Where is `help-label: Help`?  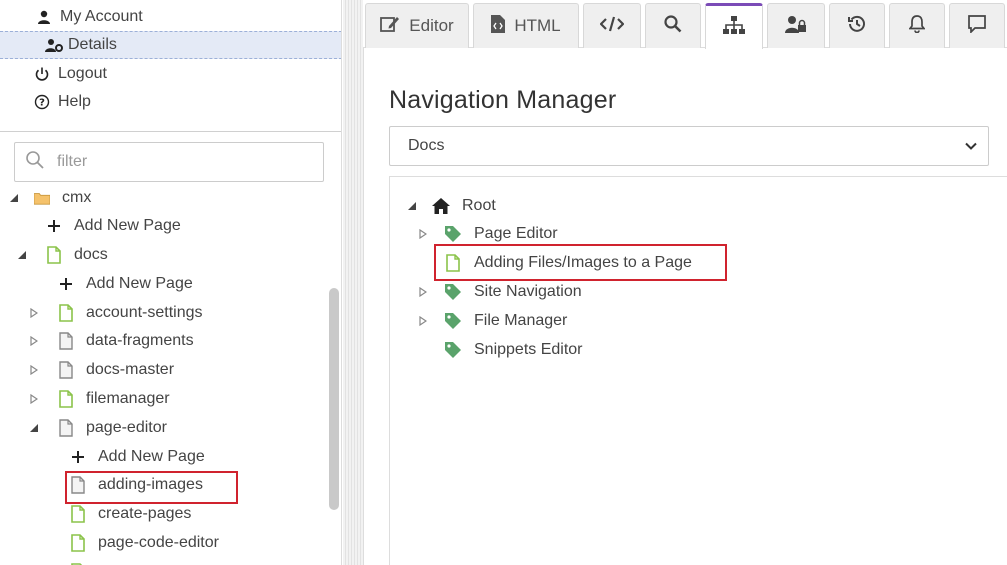
help-label: Help is located at coordinates (74, 101).